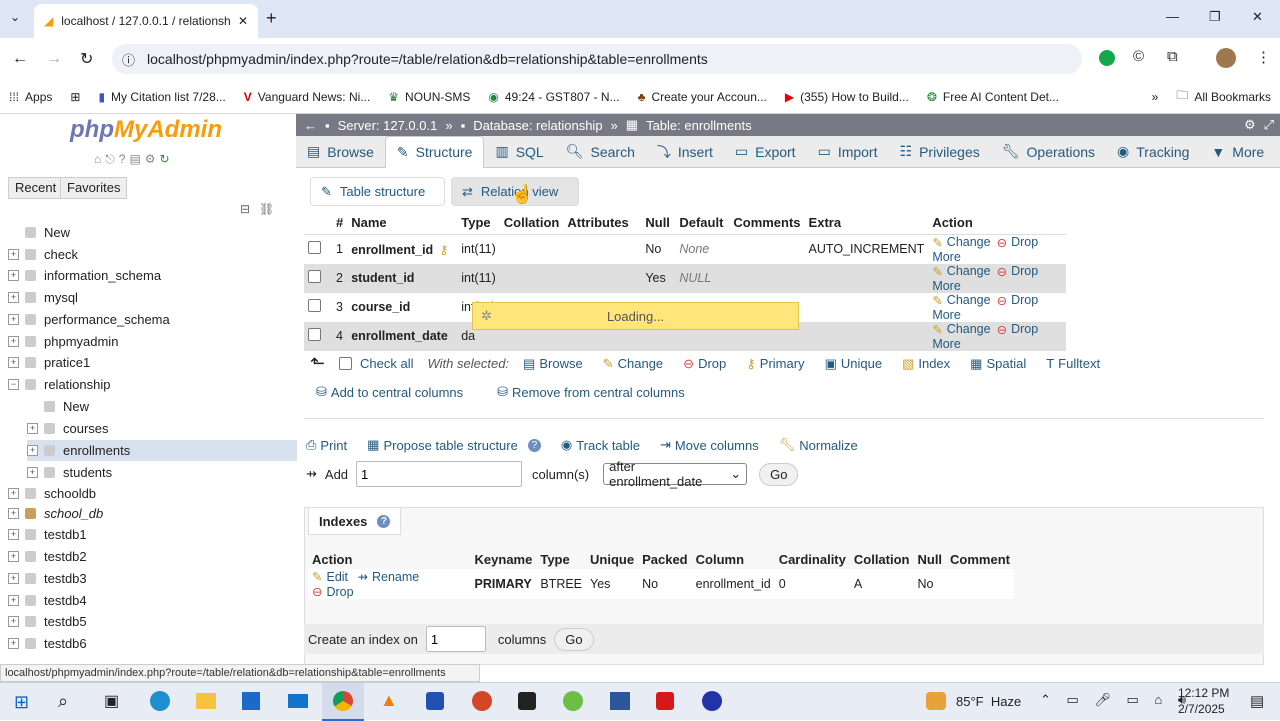 This screenshot has height=721, width=1280. Describe the element at coordinates (435, 701) in the screenshot. I see `app-blue-icon` at that location.